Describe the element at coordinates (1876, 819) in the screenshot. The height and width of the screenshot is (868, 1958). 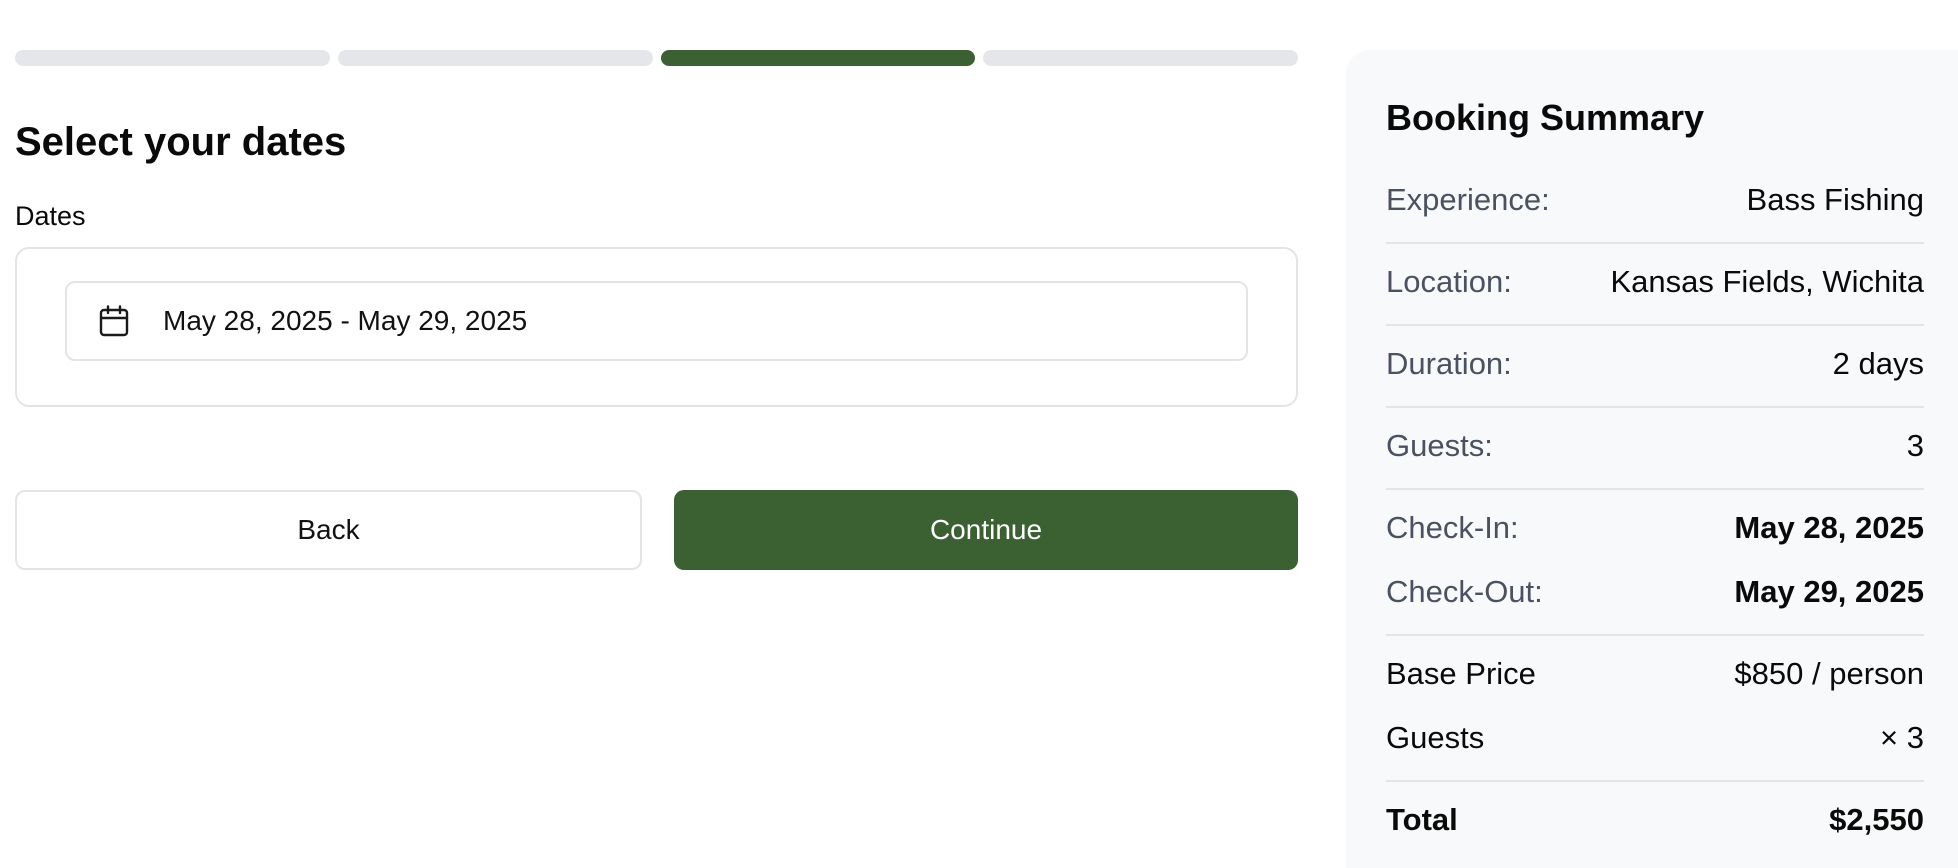
I see `total-value: $2,550` at that location.